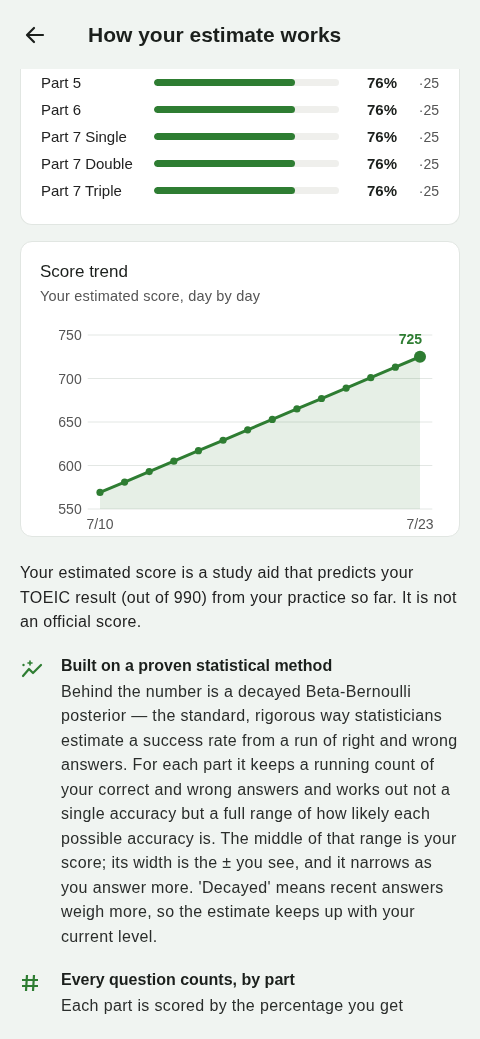 This screenshot has height=1039, width=480. Describe the element at coordinates (84, 136) in the screenshot. I see `part-name: Part 7 Single` at that location.